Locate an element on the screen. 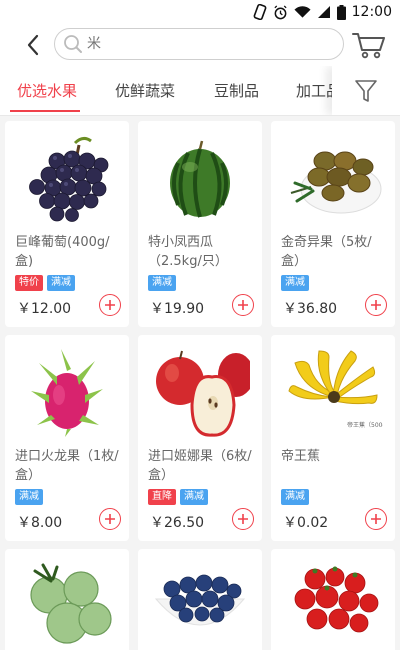  blueberry-image is located at coordinates (200, 600).